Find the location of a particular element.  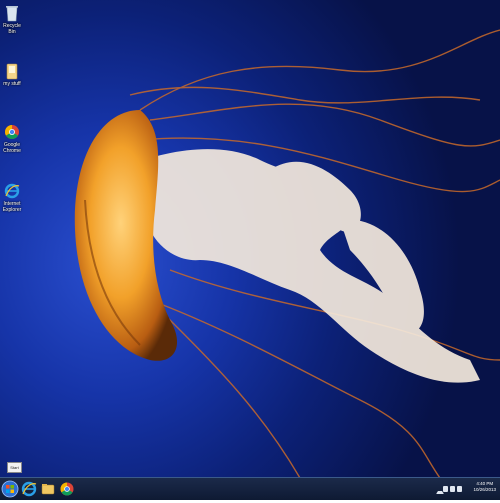

taskbar: 4:40 PM 10/26/2013 is located at coordinates (250, 488).